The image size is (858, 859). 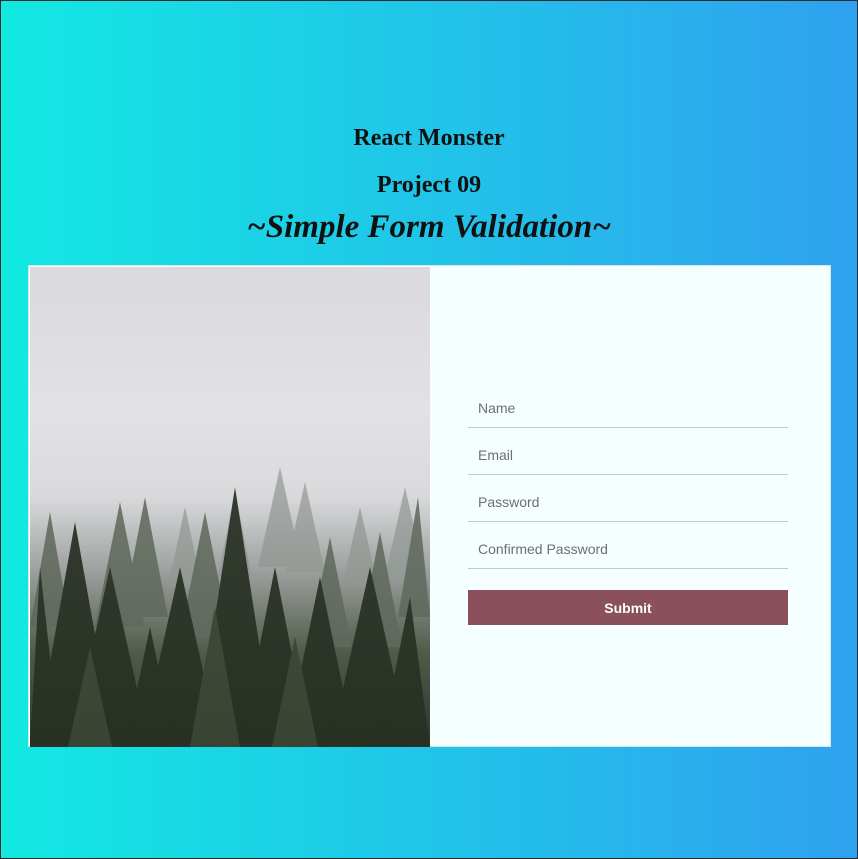 I want to click on password-input, so click(x=628, y=502).